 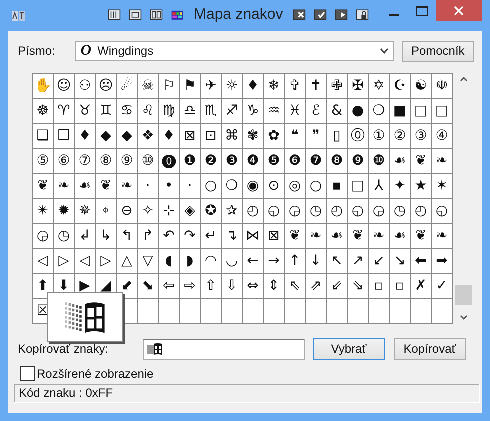 I want to click on character-cell: ⇨, so click(x=190, y=286).